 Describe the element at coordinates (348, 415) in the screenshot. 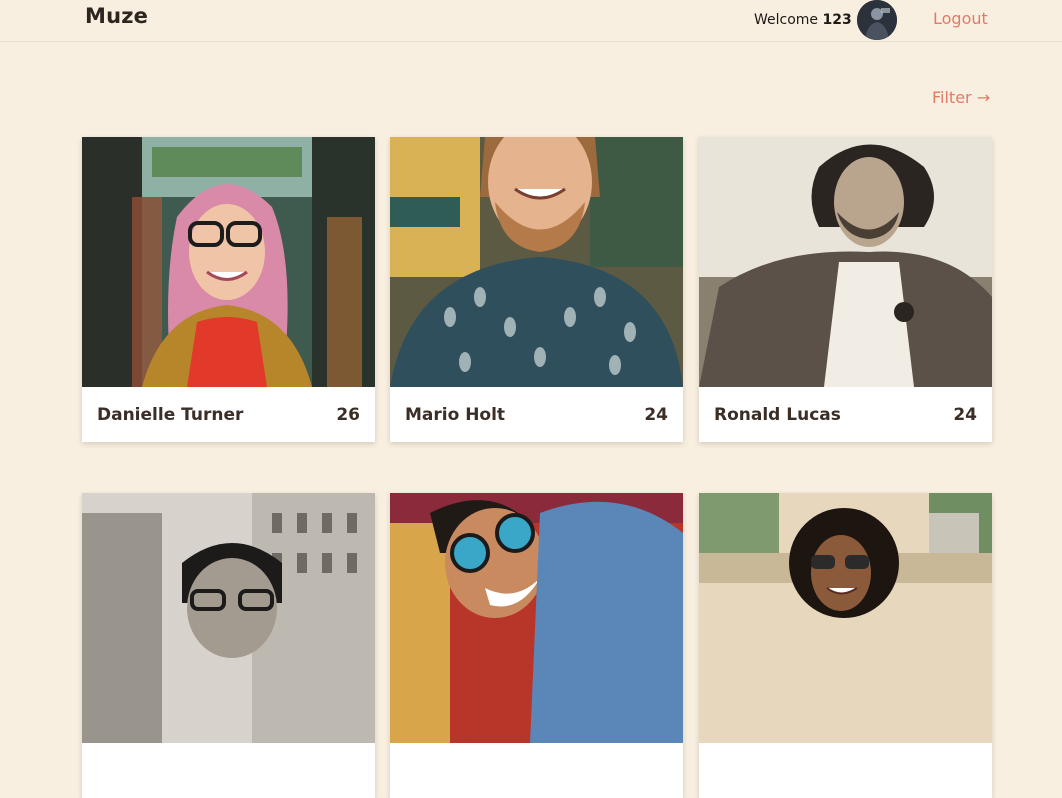

I see `profile-age: 26` at that location.